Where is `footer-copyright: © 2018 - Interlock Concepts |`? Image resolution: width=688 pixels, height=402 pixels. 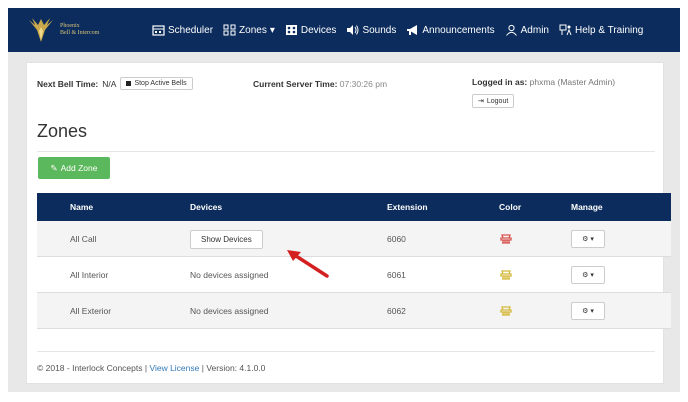
footer-copyright: © 2018 - Interlock Concepts | is located at coordinates (92, 368).